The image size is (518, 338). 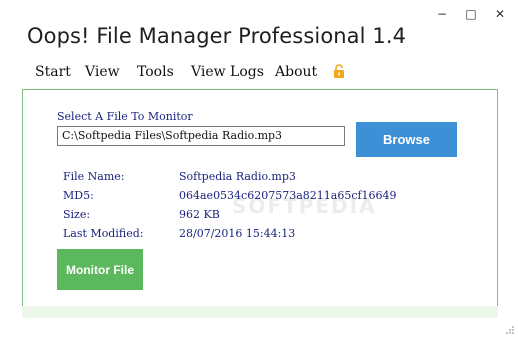 What do you see at coordinates (78, 195) in the screenshot?
I see `md5-label: MD5:` at bounding box center [78, 195].